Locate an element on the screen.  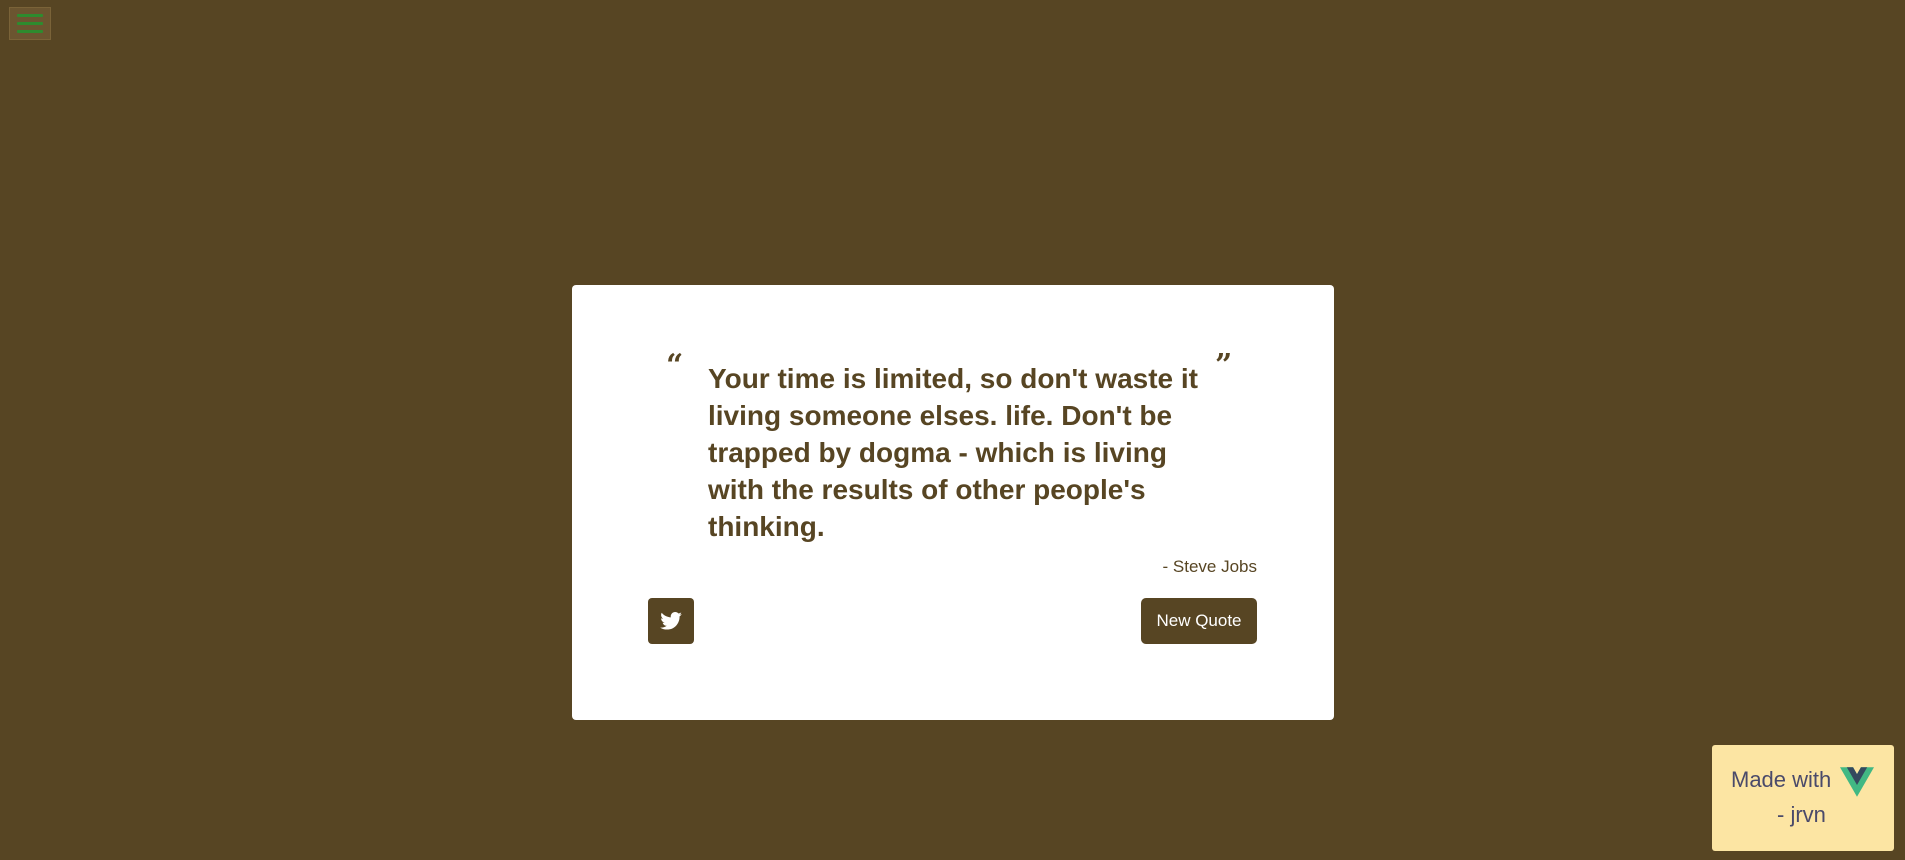
tweet-quote-button is located at coordinates (671, 621).